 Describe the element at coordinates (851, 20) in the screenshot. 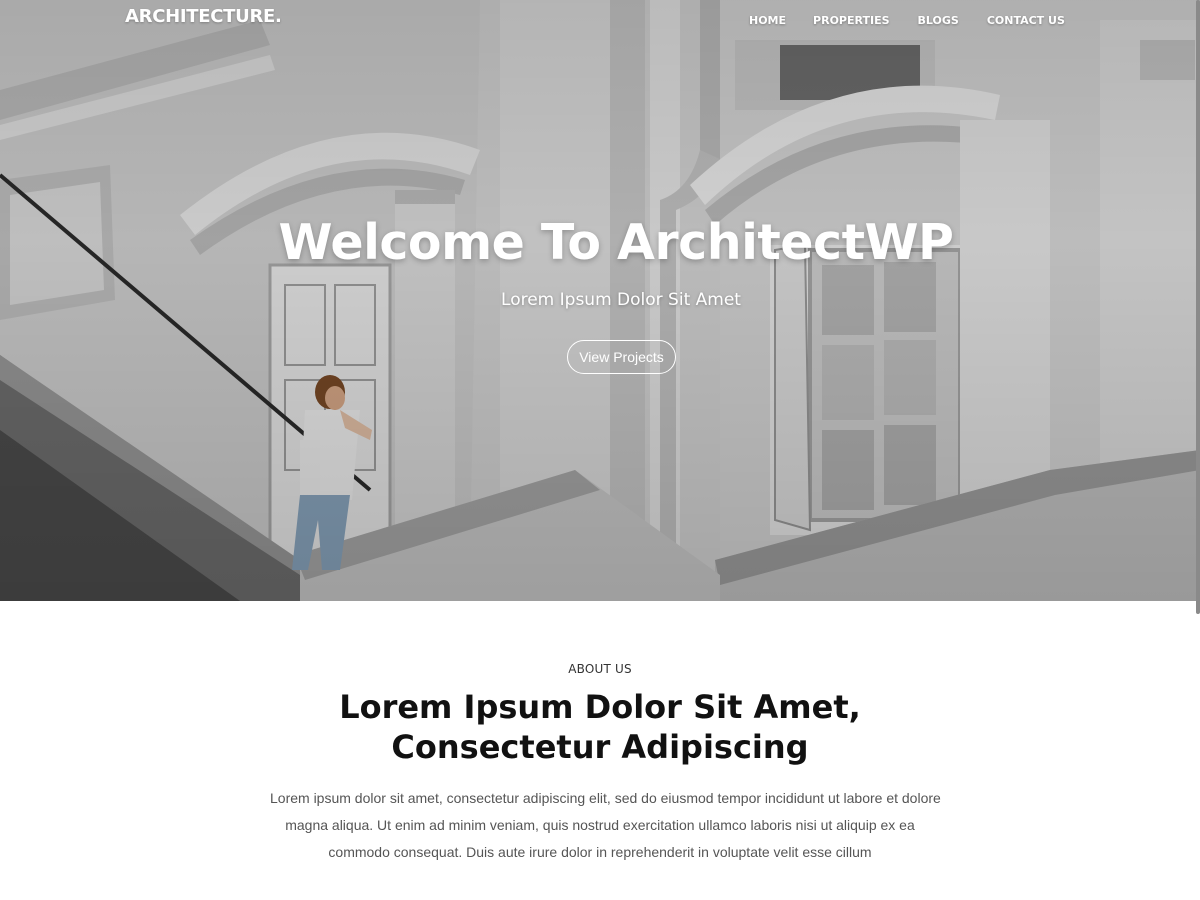

I see `nav-item-properties: PROPERTIES` at that location.